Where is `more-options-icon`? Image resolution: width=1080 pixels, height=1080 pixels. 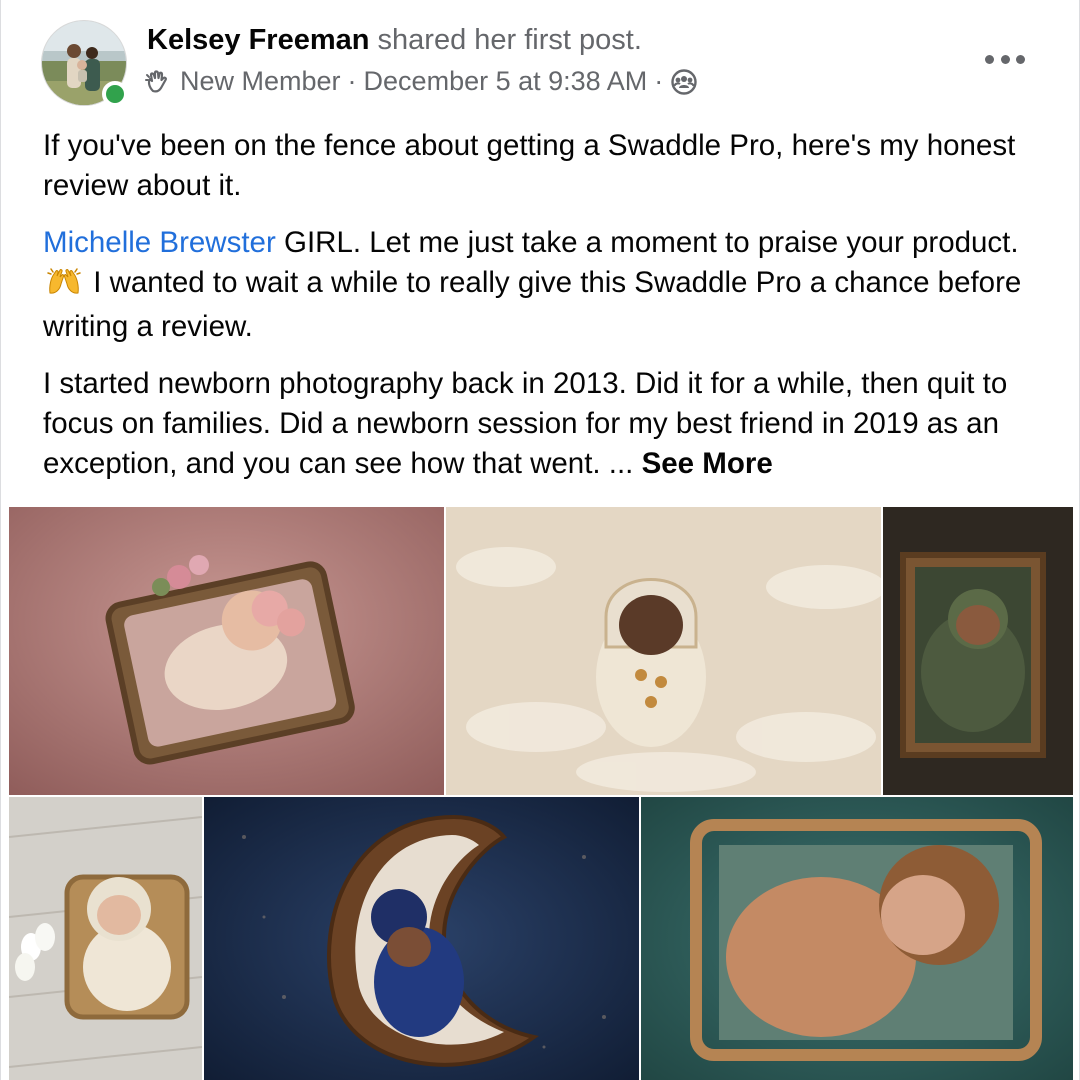 more-options-icon is located at coordinates (1005, 59).